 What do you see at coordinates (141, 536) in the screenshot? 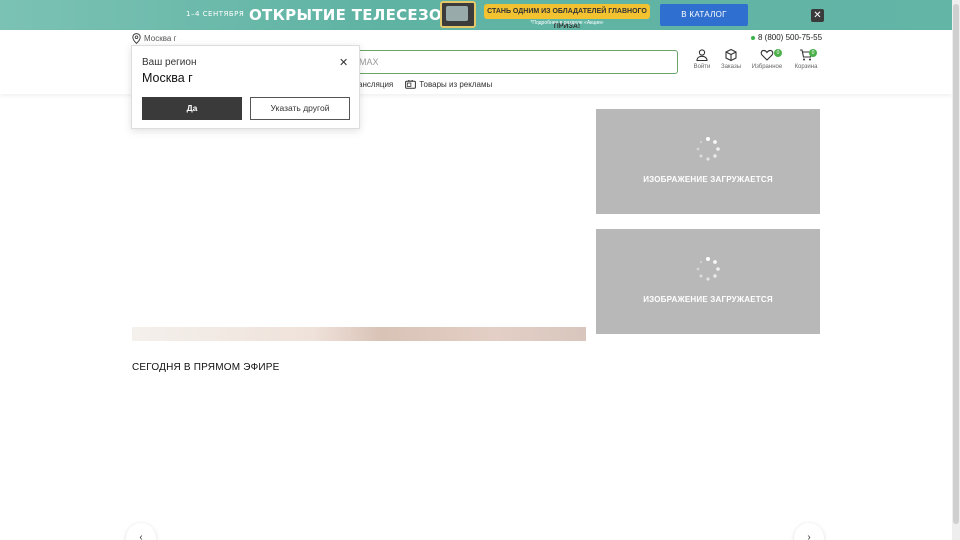
I see `chevron-left-icon: ‹` at bounding box center [141, 536].